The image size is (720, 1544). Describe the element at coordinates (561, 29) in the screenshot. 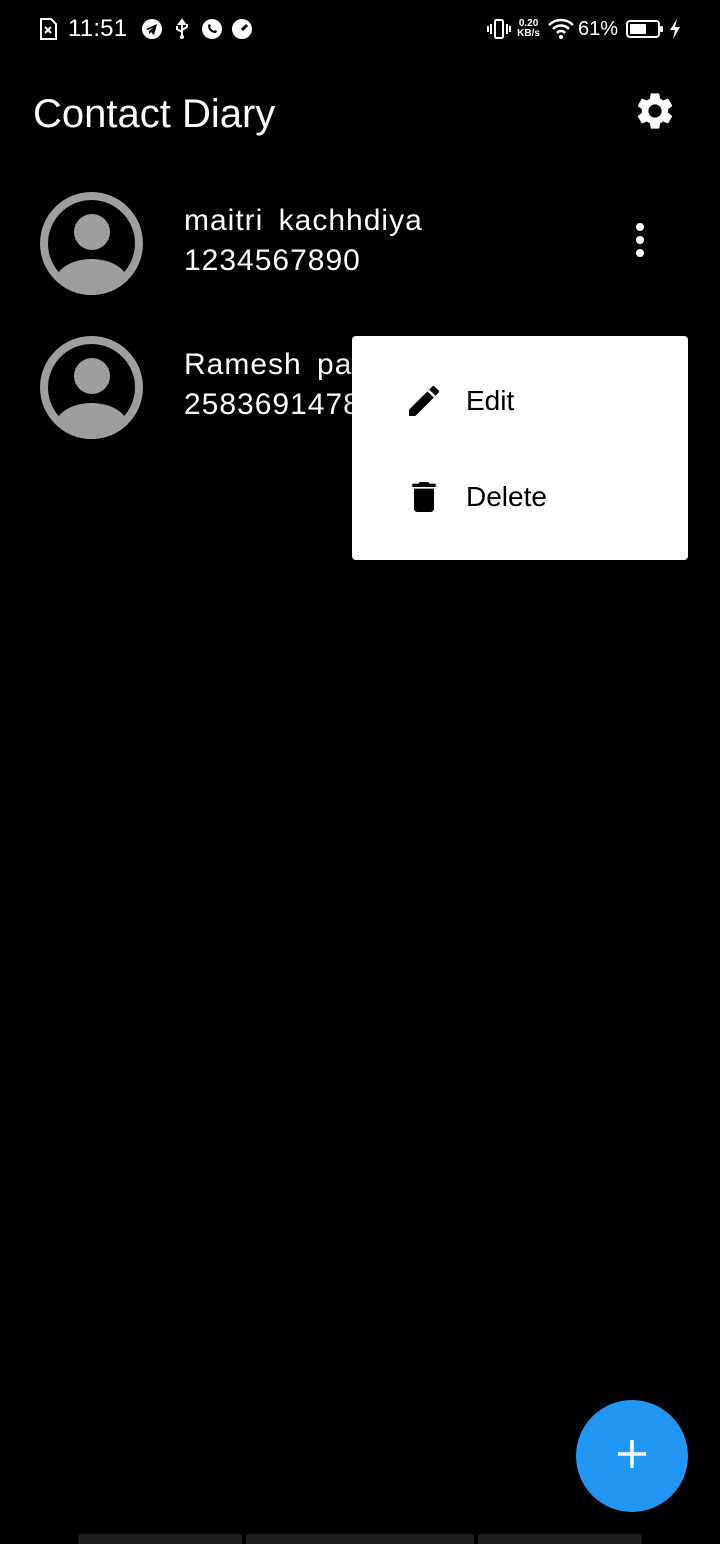

I see `wifi-icon` at that location.